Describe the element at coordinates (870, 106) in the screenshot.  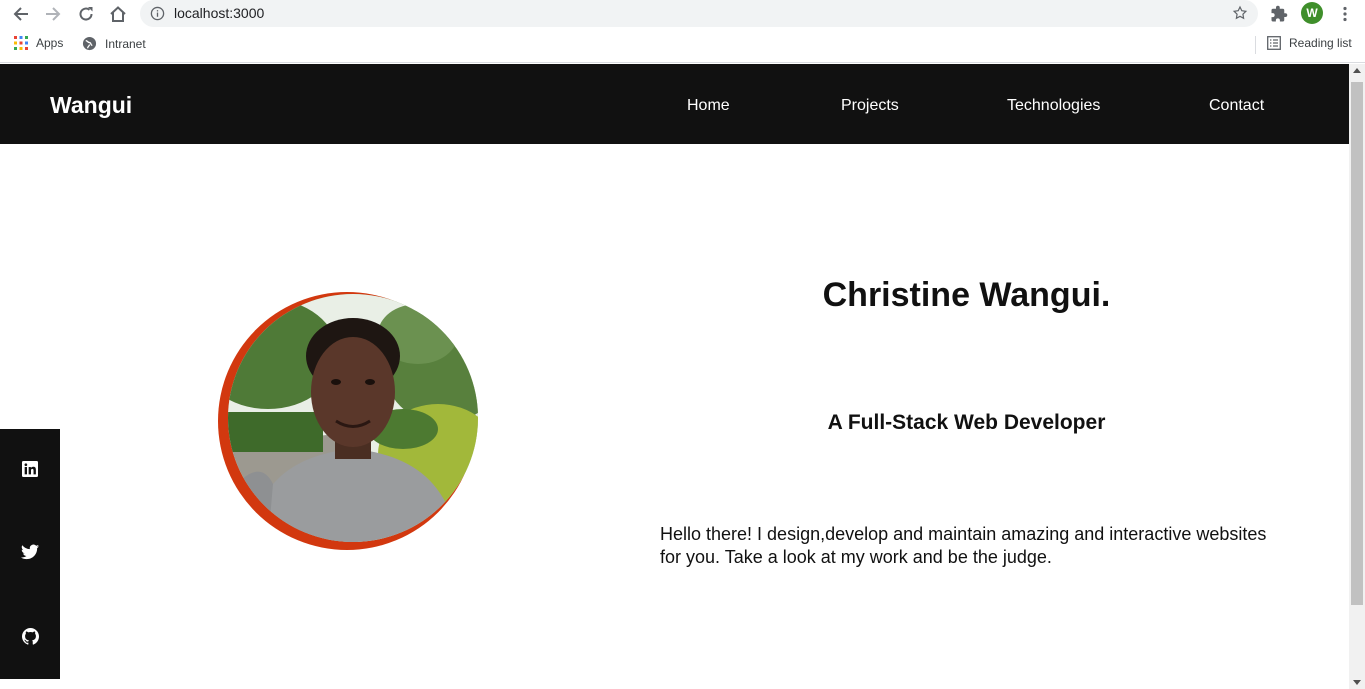
I see `nav-projects: Projects` at that location.